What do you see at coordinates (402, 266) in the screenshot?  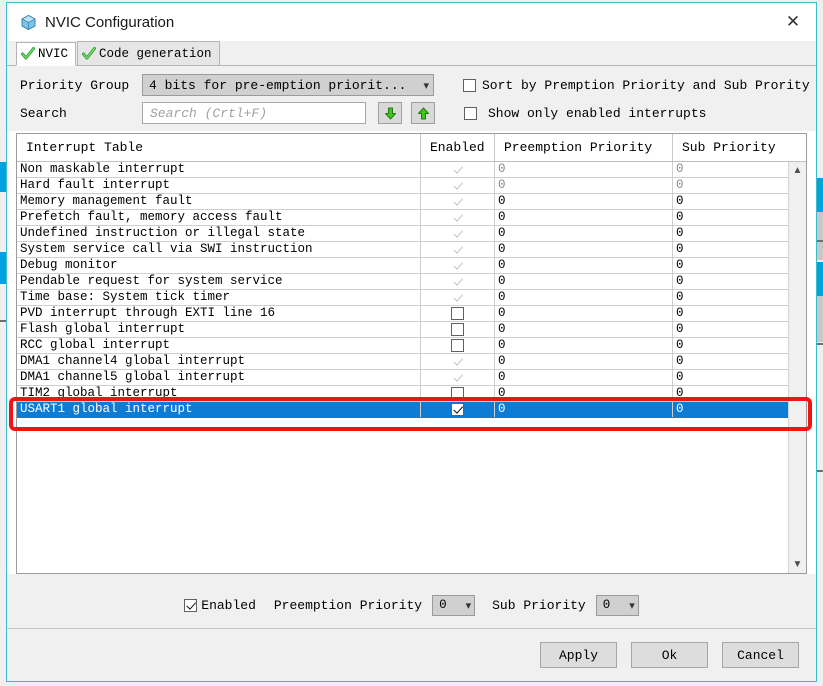 I see `table-row: Debug monitor 0 0` at bounding box center [402, 266].